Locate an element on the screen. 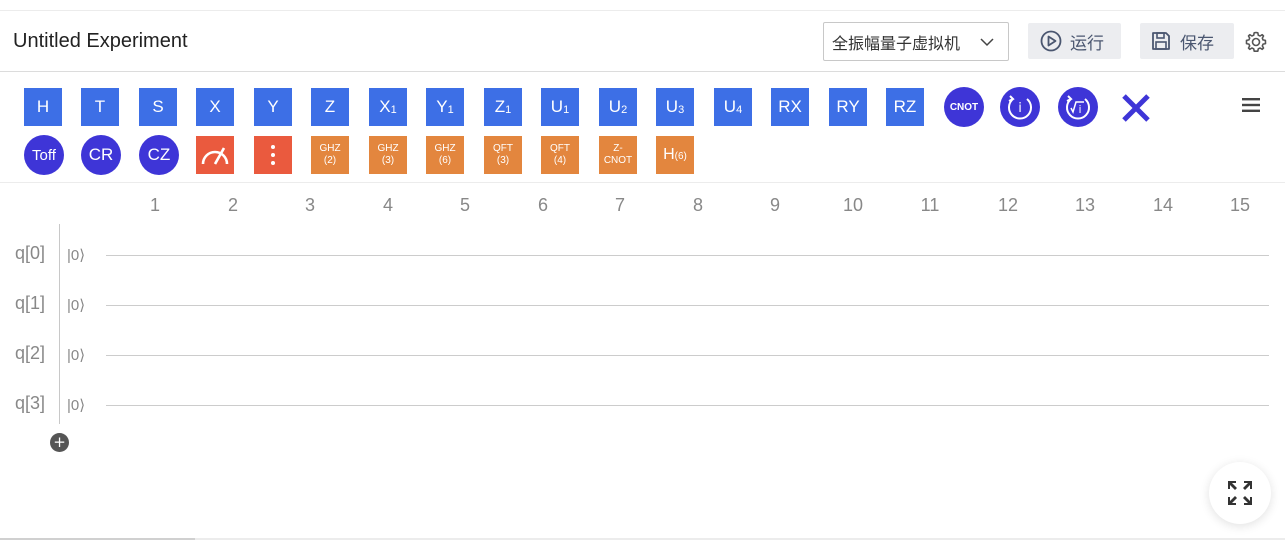 Image resolution: width=1285 pixels, height=540 pixels. column-number: 8 is located at coordinates (697, 205).